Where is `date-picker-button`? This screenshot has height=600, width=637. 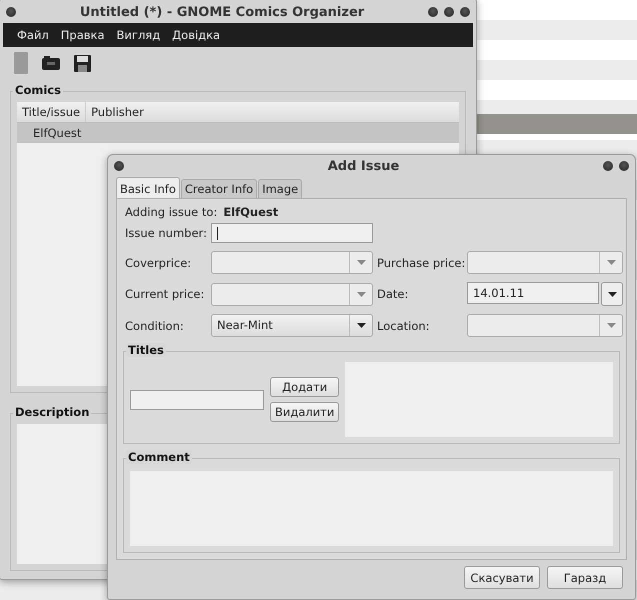
date-picker-button is located at coordinates (612, 294).